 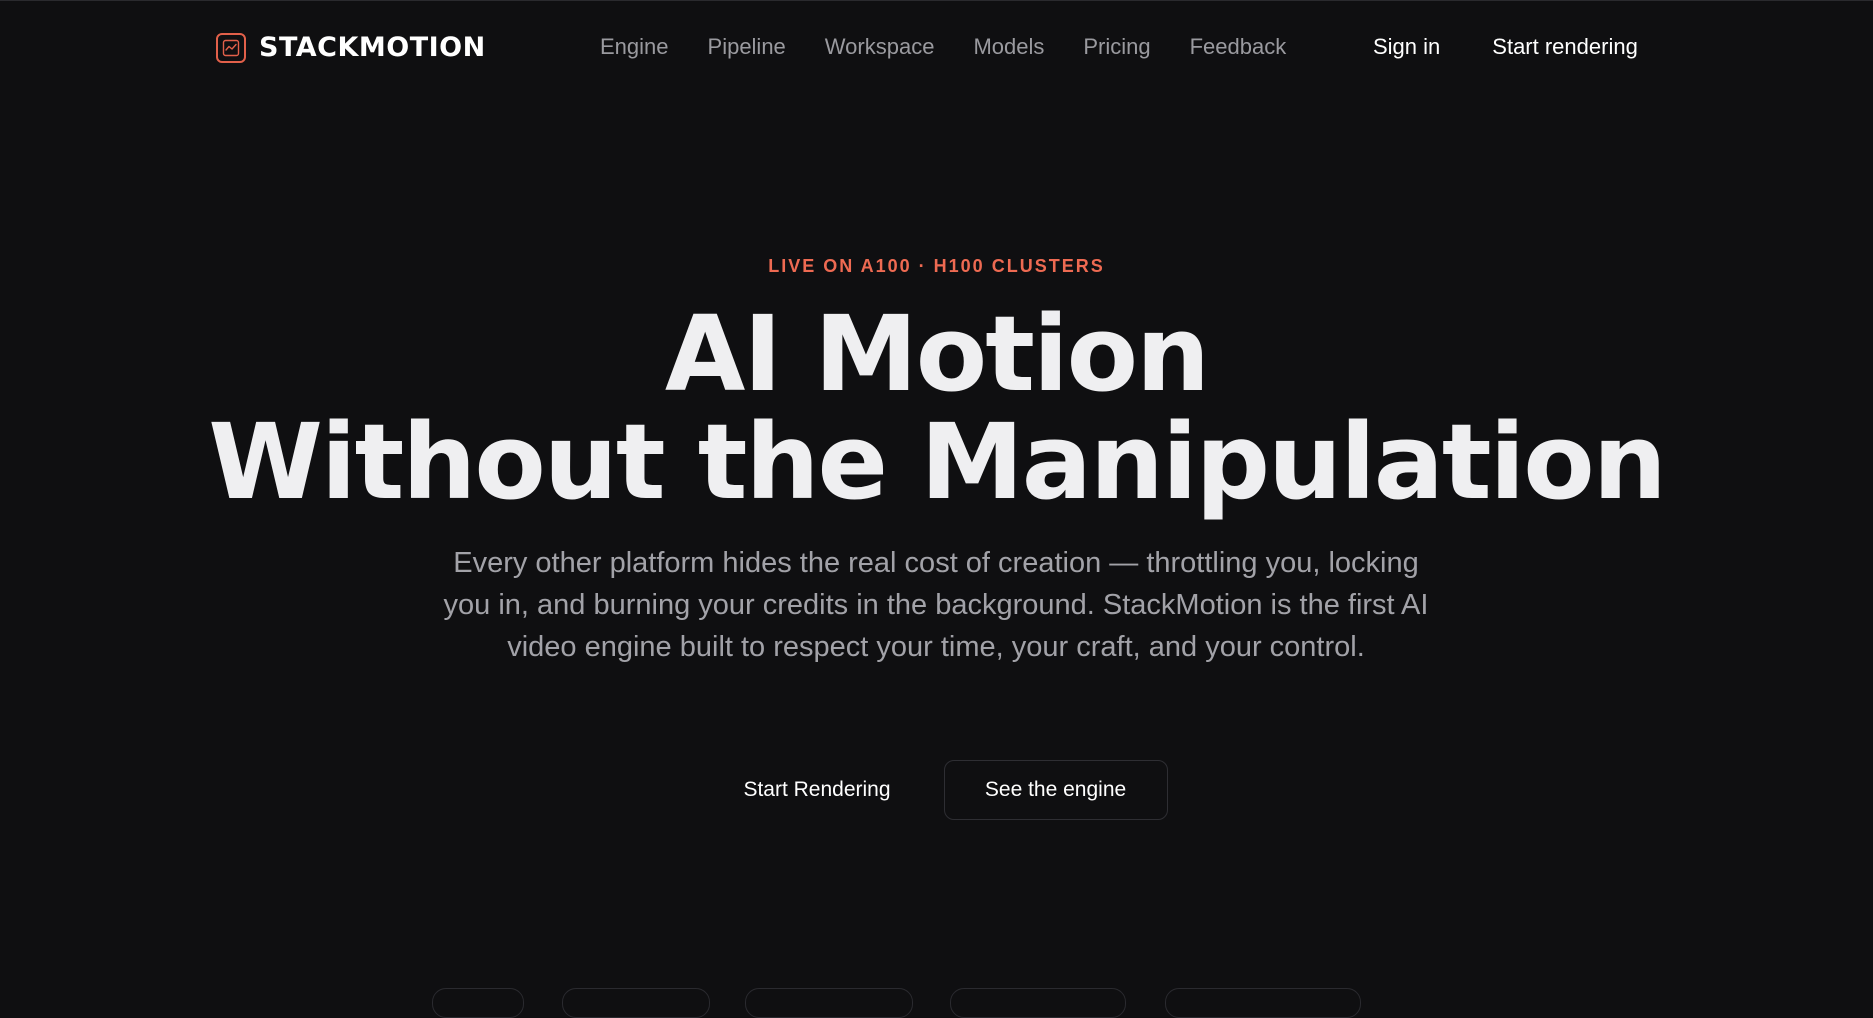 I want to click on sign-in-link: Sign in, so click(x=1406, y=47).